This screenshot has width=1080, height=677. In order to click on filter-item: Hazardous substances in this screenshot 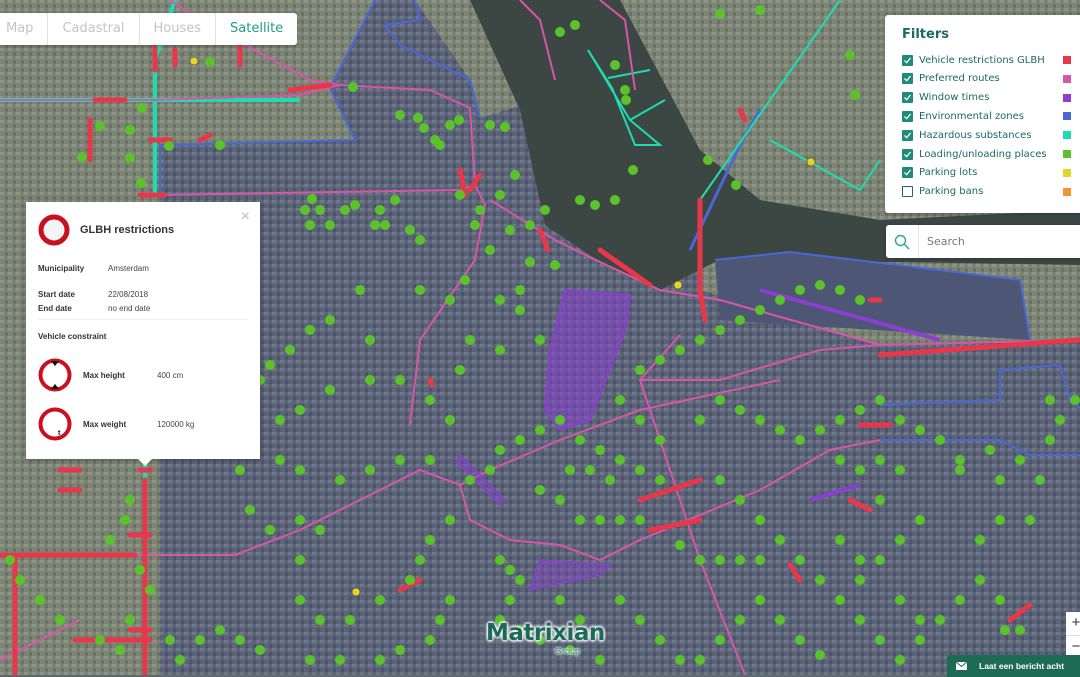, I will do `click(991, 135)`.